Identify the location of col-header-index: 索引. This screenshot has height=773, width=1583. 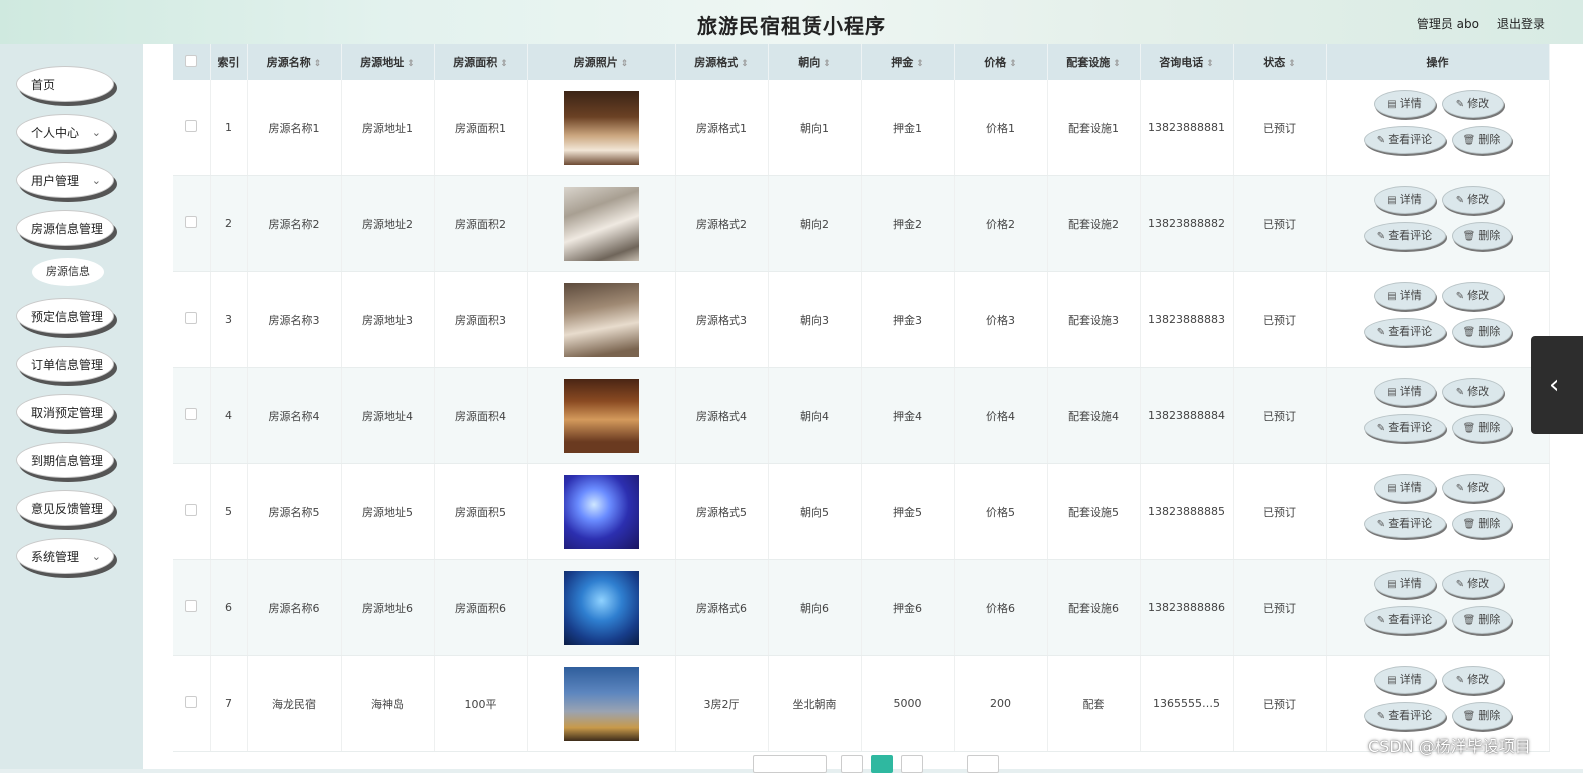
(229, 62).